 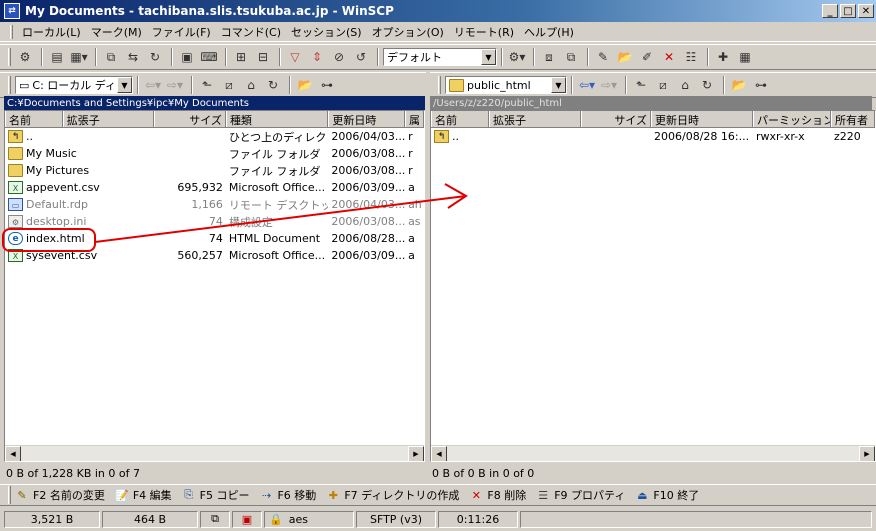 I want to click on rename-icon: ✐, so click(x=647, y=57).